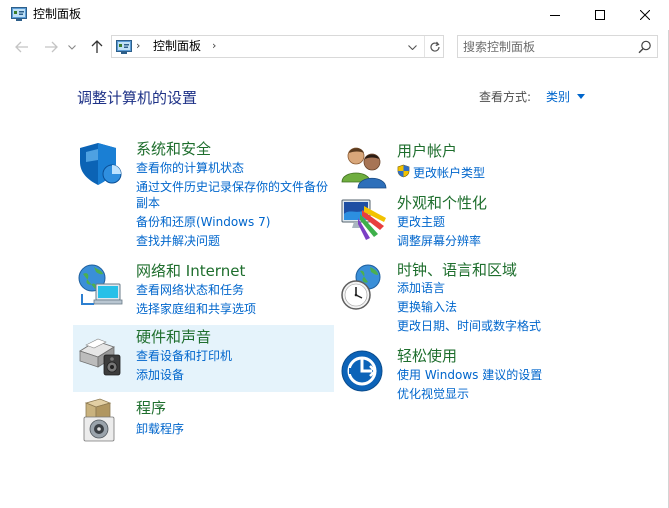 This screenshot has width=669, height=508. I want to click on category-clock-region: 时钟、语言和区域 添加语言 更换输入法 更改日期、时间或数字格式, so click(469, 298).